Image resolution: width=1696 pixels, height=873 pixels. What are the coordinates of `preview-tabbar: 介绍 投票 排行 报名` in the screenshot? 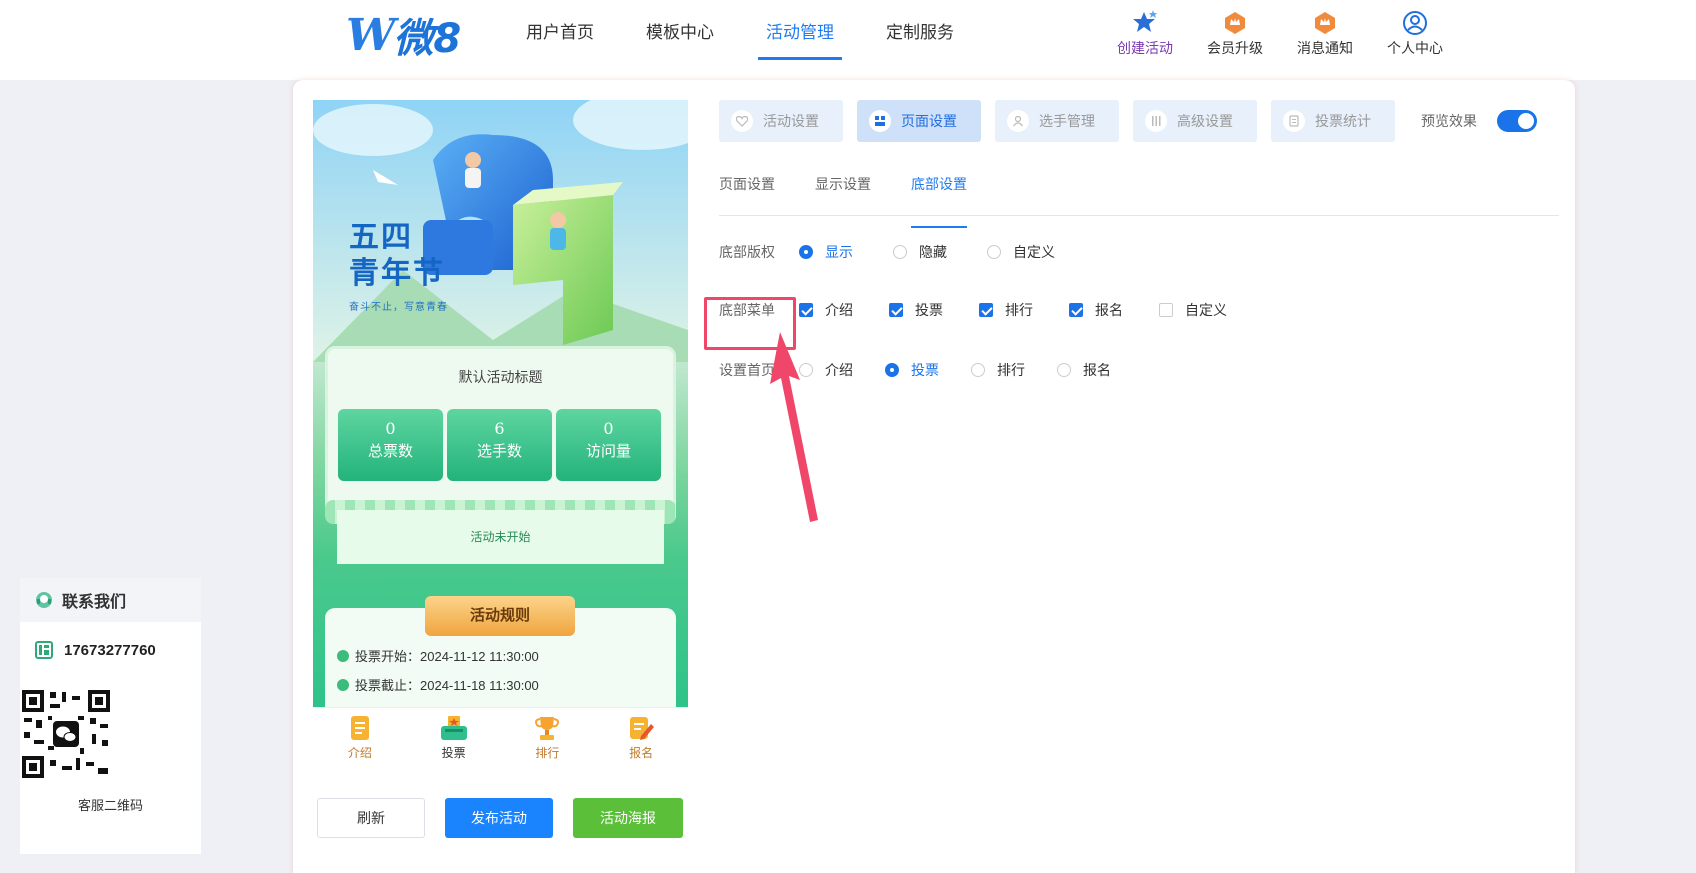 It's located at (500, 737).